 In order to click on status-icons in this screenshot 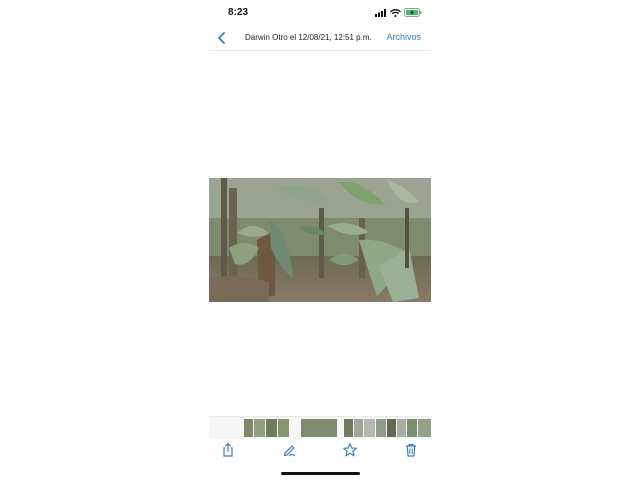, I will do `click(398, 12)`.